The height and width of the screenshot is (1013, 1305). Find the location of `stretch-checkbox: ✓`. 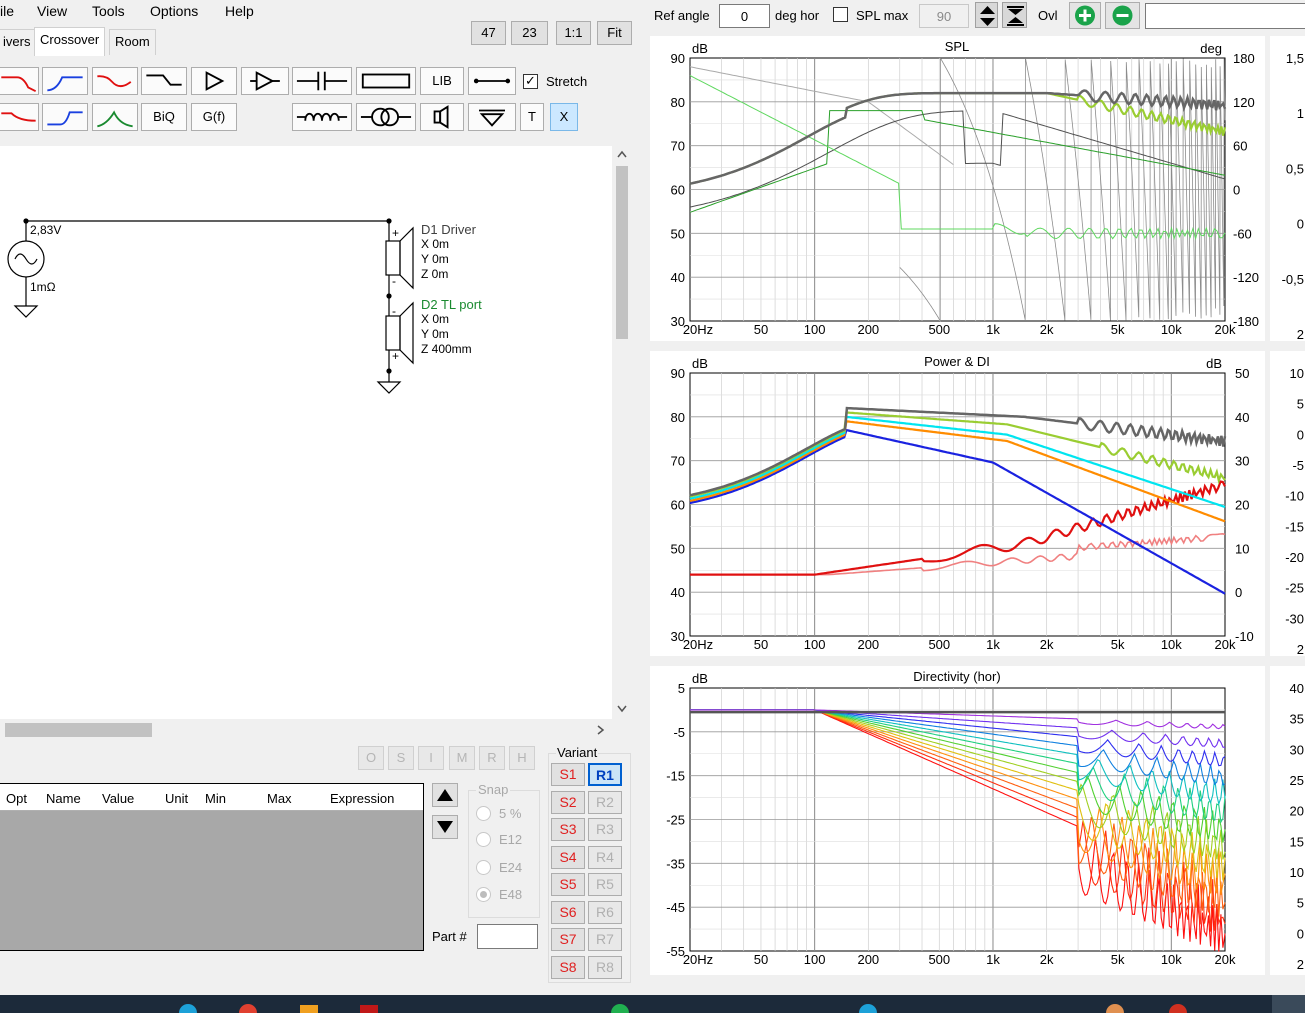

stretch-checkbox: ✓ is located at coordinates (530, 81).